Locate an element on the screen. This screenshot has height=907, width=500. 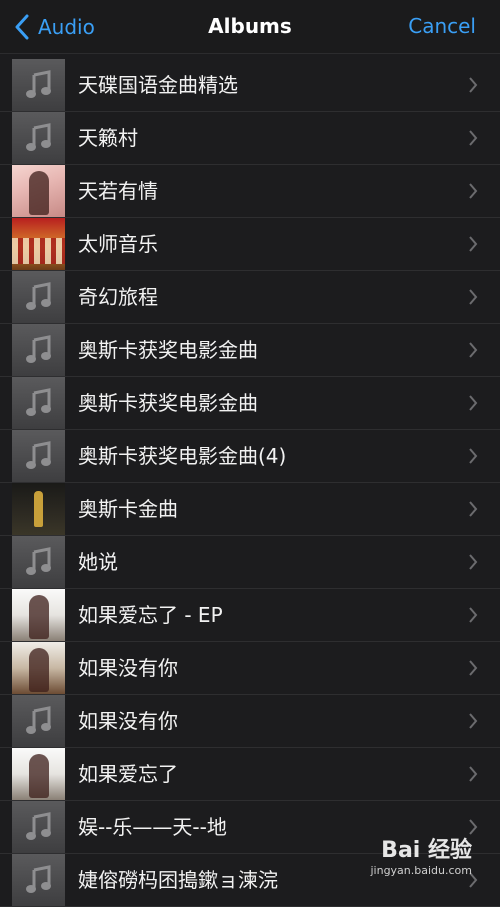
album-title: 她说 is located at coordinates (98, 562).